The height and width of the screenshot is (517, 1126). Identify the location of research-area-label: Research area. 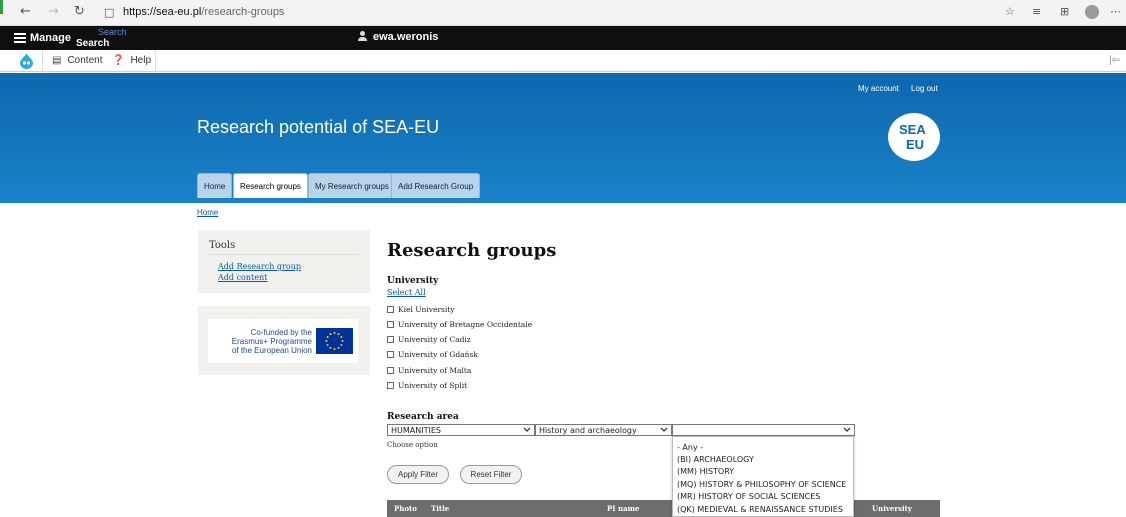
(423, 417).